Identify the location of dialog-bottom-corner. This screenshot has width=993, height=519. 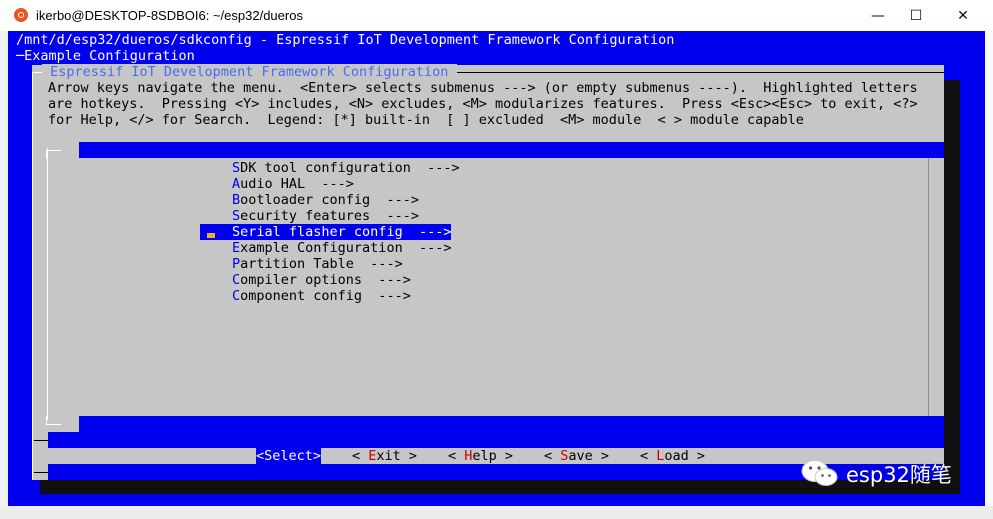
(41, 468).